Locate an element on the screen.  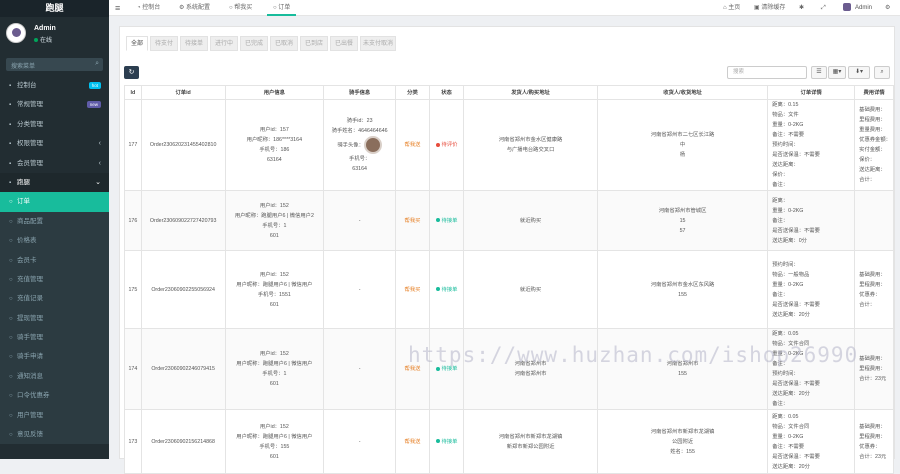
sidebar-item-14: ○ 骑手申请 is located at coordinates (54, 357).